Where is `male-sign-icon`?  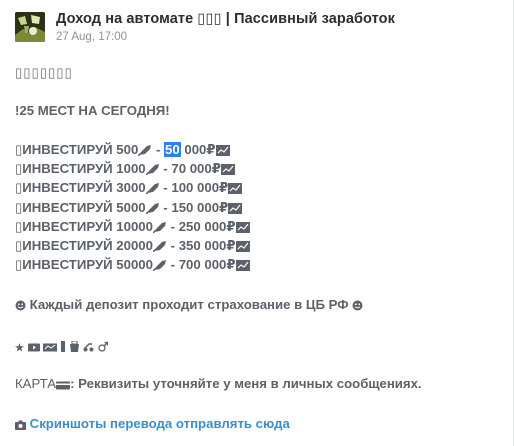
male-sign-icon is located at coordinates (103, 348).